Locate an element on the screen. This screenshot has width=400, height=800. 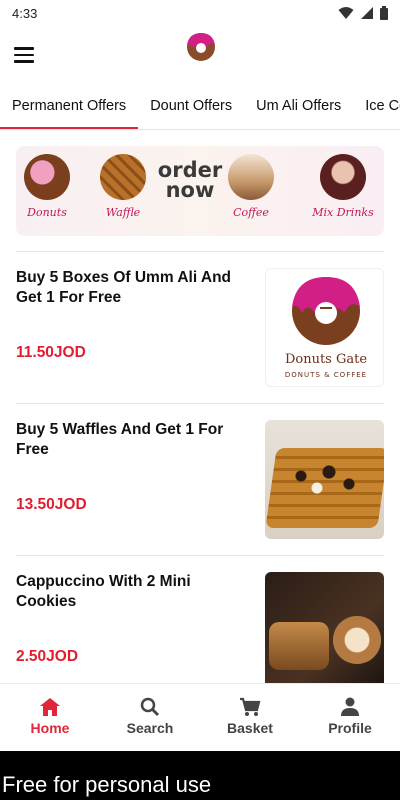
wifi-icon is located at coordinates (346, 13).